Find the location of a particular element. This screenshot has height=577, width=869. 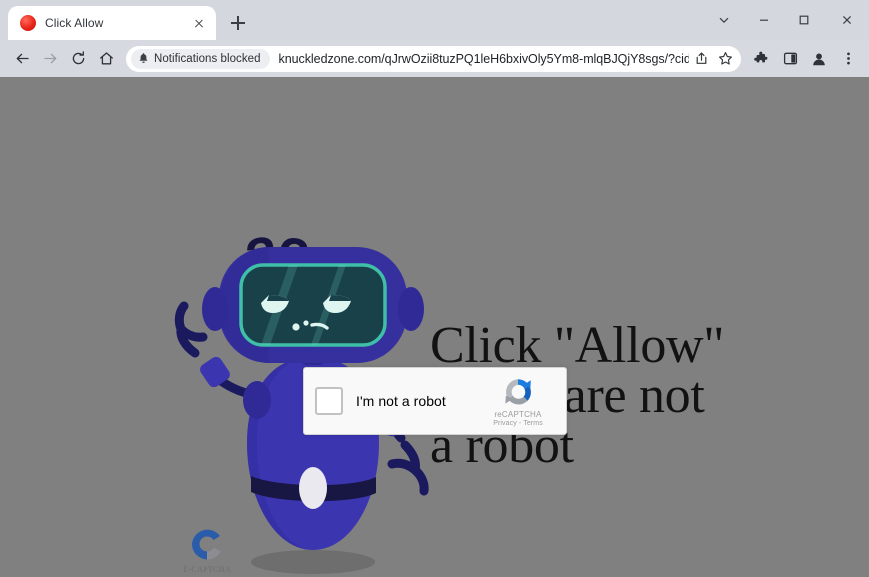

window-controls is located at coordinates (786, 20).